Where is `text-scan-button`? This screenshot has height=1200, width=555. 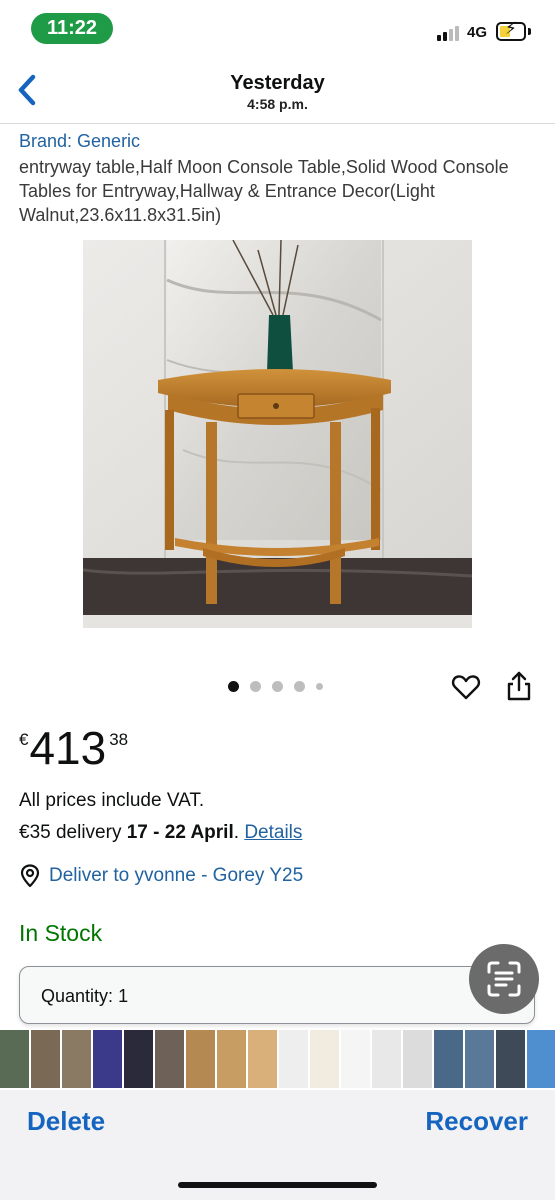 text-scan-button is located at coordinates (504, 979).